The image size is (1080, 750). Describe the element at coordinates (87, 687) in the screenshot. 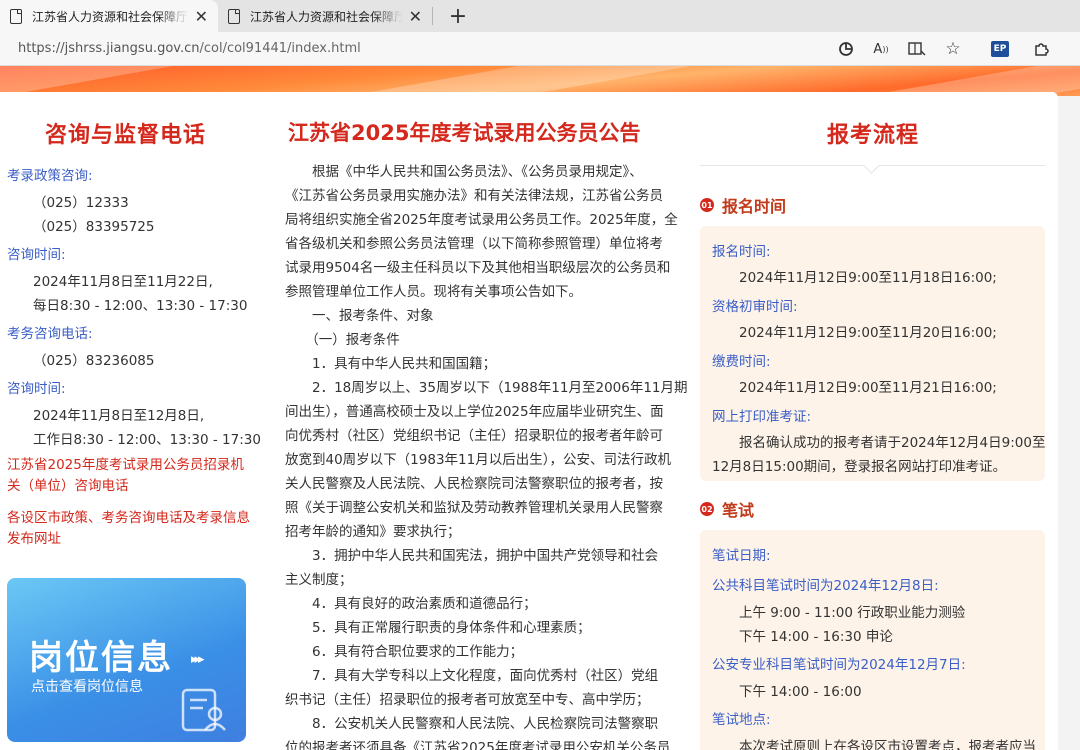

I see `job-info-subtitle: 点击查看岗位信息` at that location.